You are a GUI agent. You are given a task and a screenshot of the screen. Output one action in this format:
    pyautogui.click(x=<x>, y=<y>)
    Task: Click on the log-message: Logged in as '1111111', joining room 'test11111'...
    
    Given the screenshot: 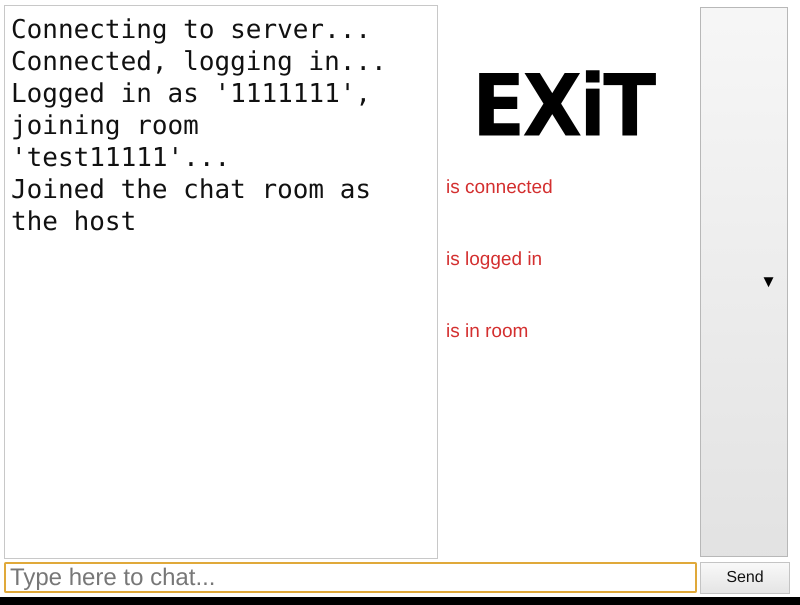 What is the action you would take?
    pyautogui.click(x=191, y=126)
    